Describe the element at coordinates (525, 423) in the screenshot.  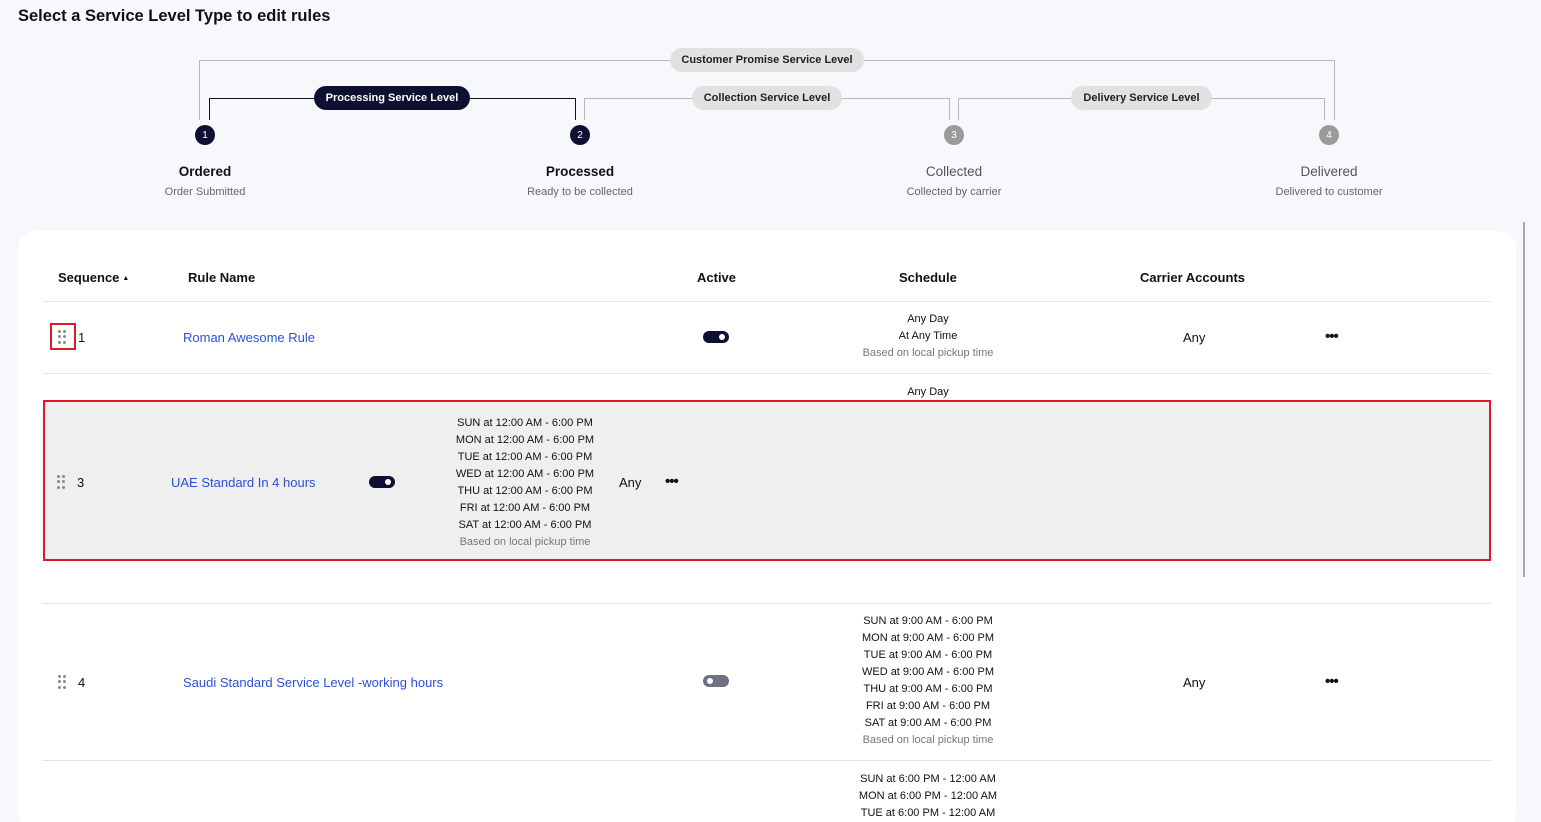
I see `schedule-line: SUN at 12:00 AM - 6:00 PM` at that location.